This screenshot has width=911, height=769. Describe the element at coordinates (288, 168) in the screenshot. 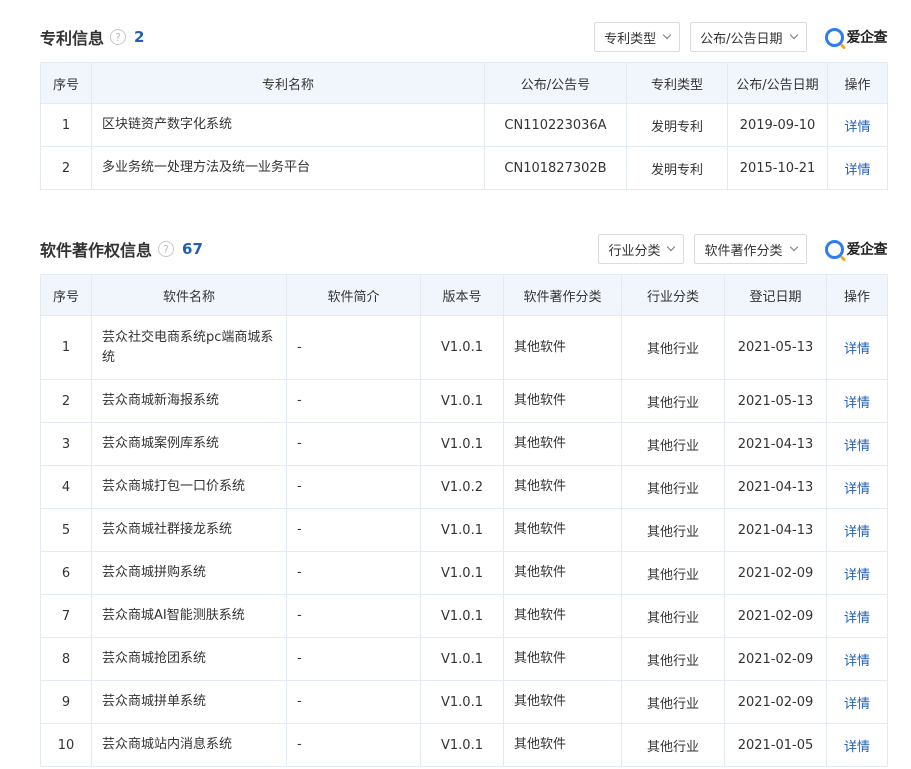

I see `patent-name: 多业务统一处理方法及统一业务平台` at that location.